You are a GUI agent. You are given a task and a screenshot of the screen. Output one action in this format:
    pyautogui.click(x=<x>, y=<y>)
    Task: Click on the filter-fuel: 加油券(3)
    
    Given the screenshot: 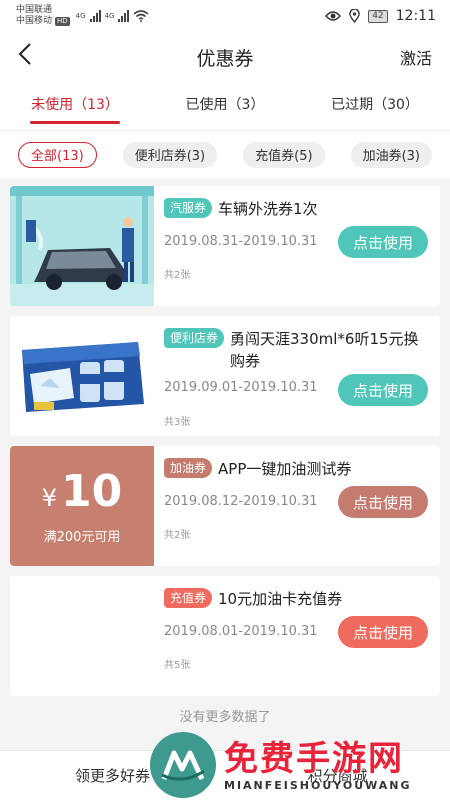 What is the action you would take?
    pyautogui.click(x=391, y=154)
    